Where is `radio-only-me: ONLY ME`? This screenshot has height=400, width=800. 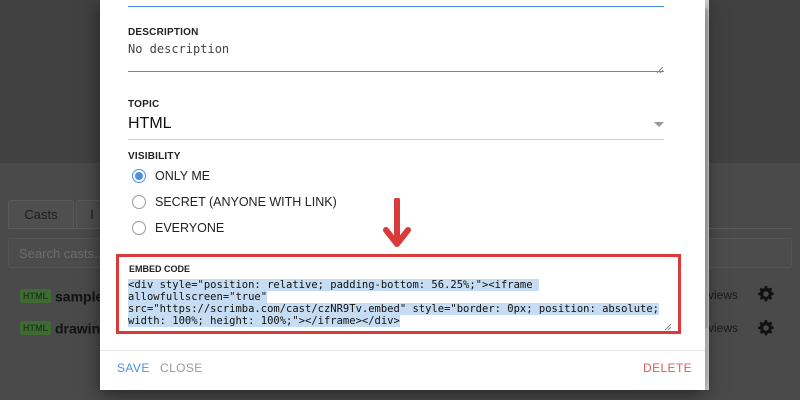
radio-only-me: ONLY ME is located at coordinates (171, 176).